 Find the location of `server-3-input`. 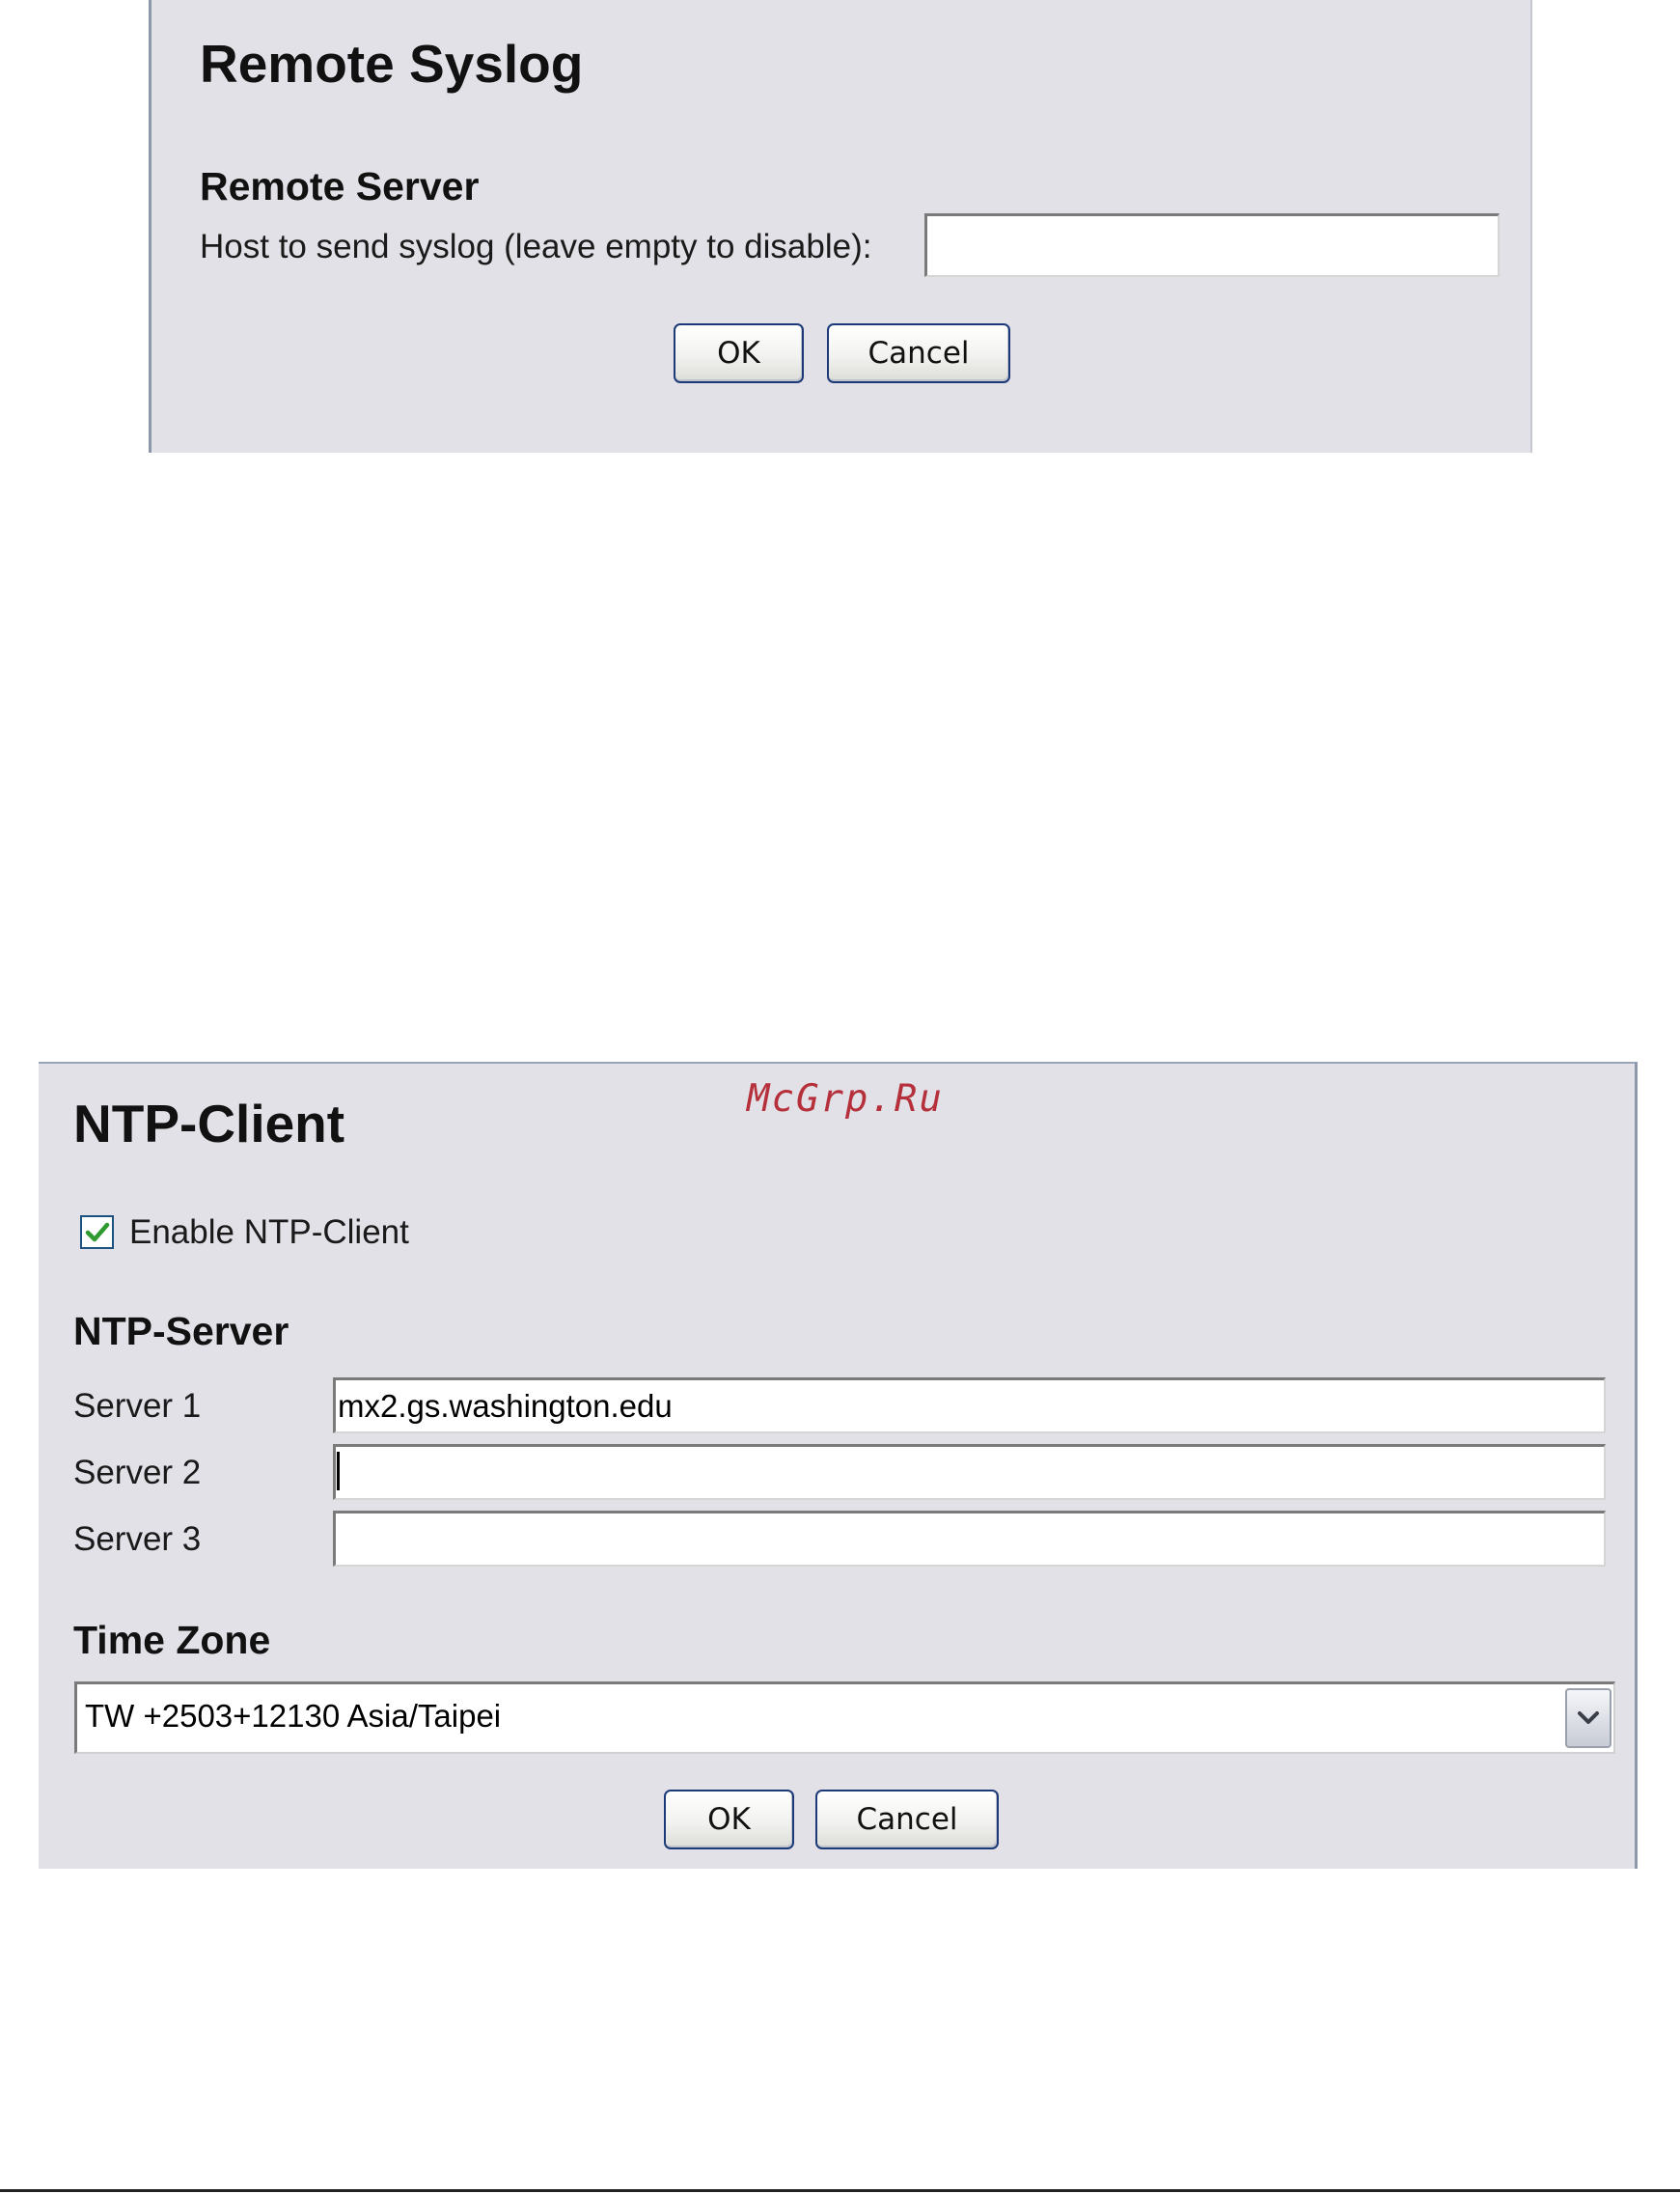

server-3-input is located at coordinates (970, 1539).